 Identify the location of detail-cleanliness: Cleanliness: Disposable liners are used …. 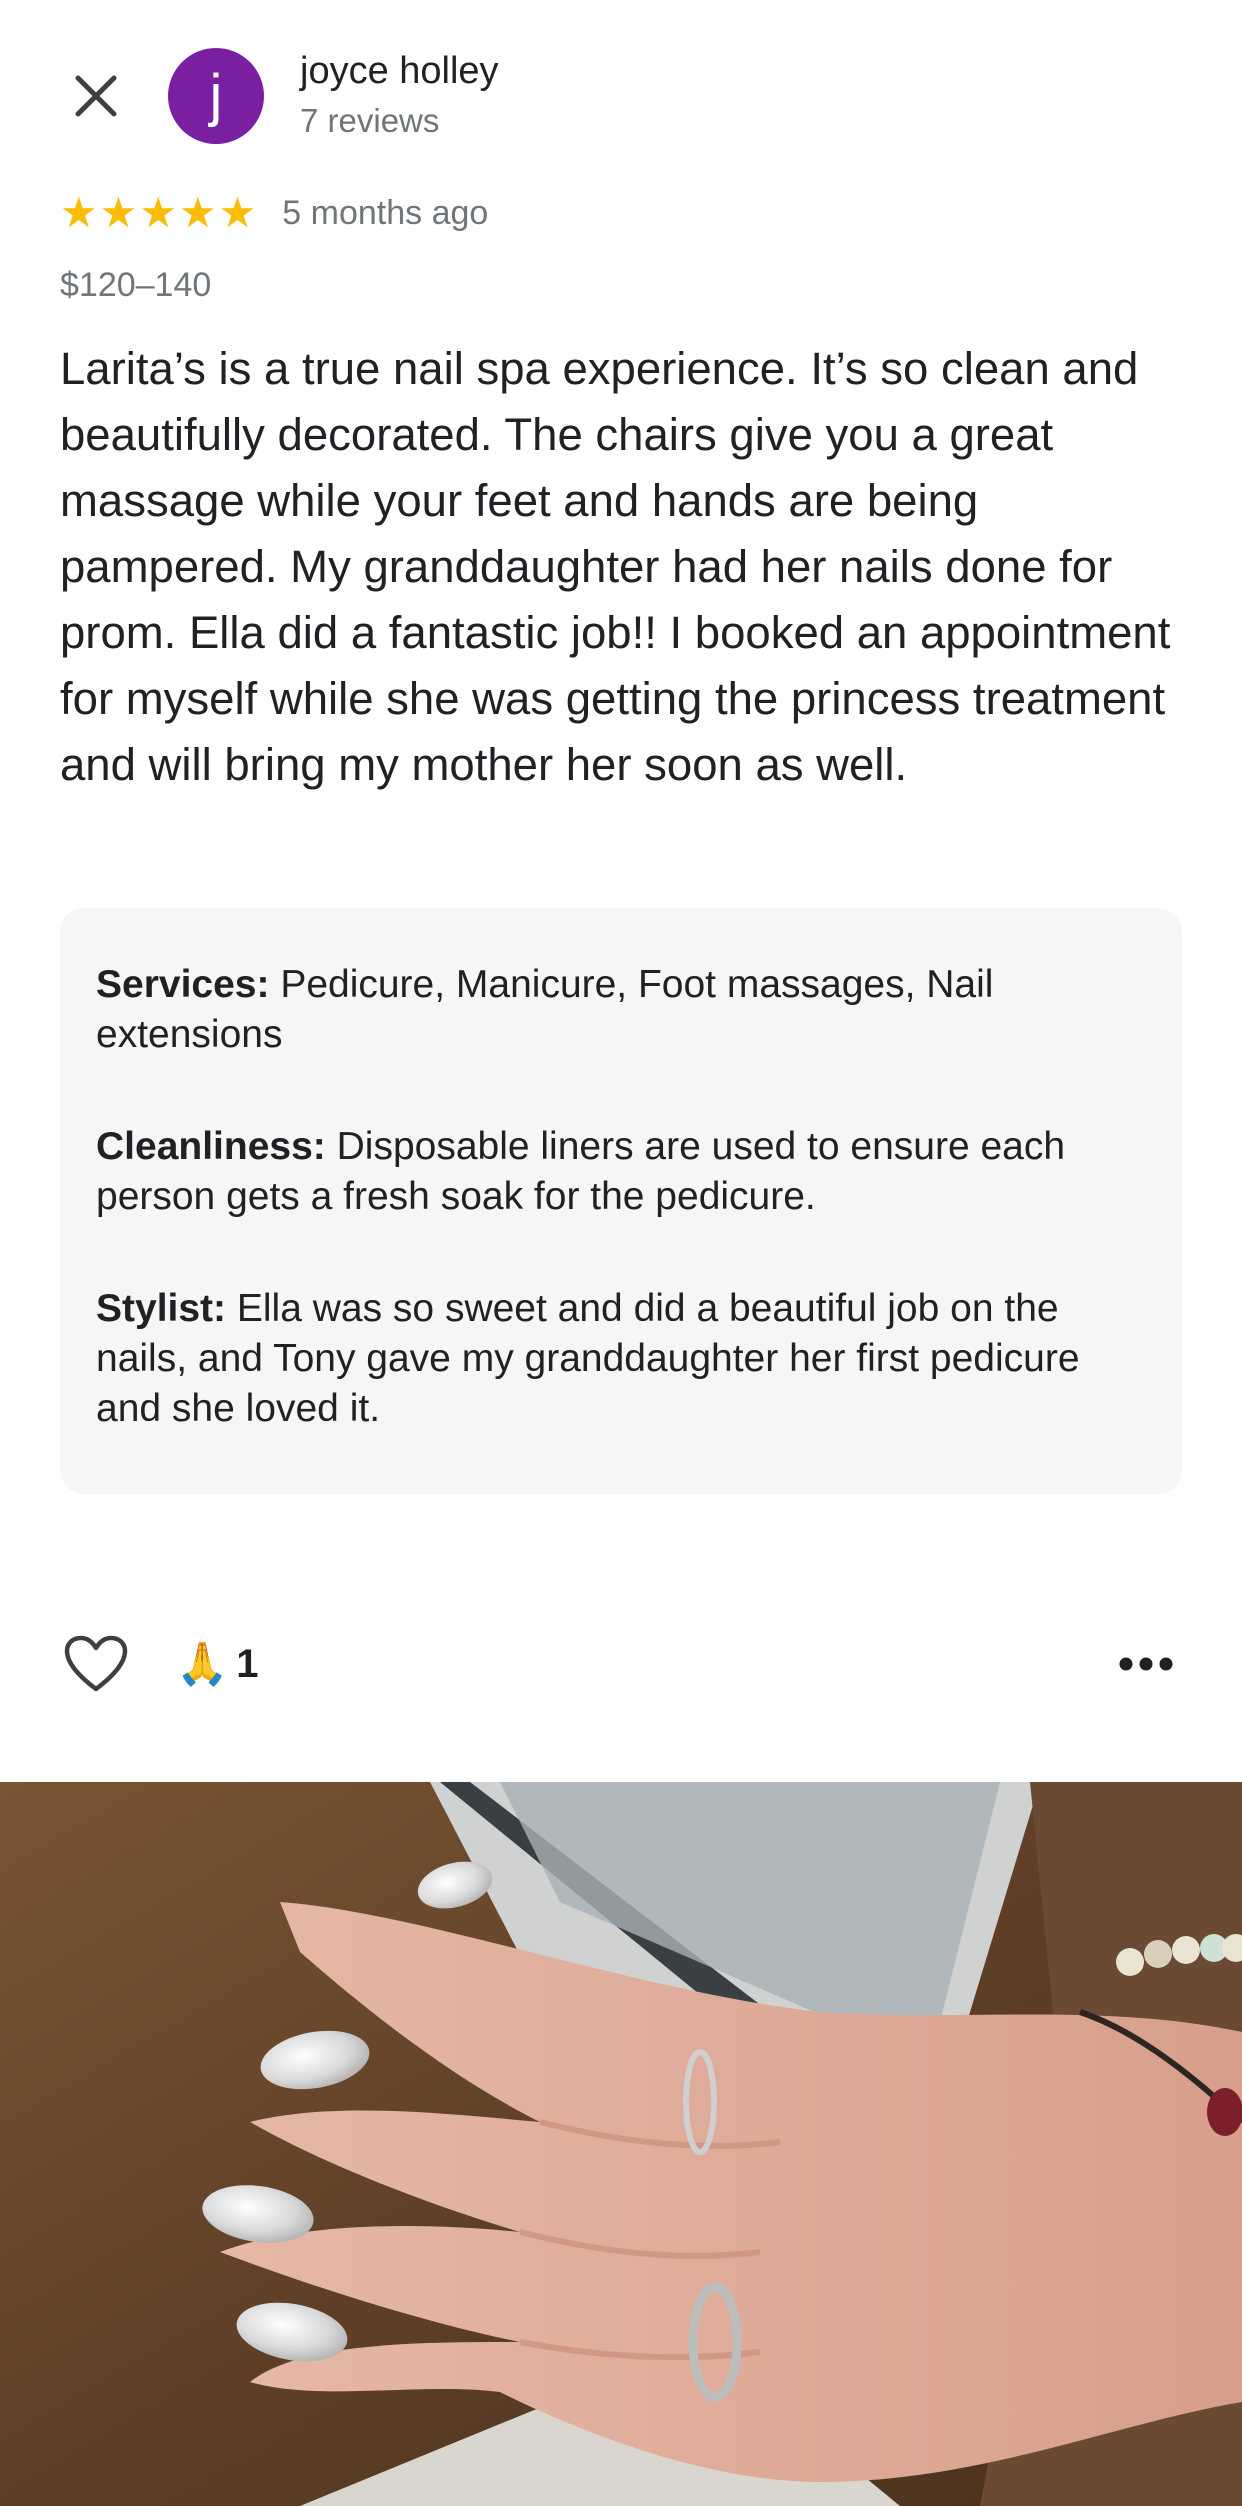
(621, 1172).